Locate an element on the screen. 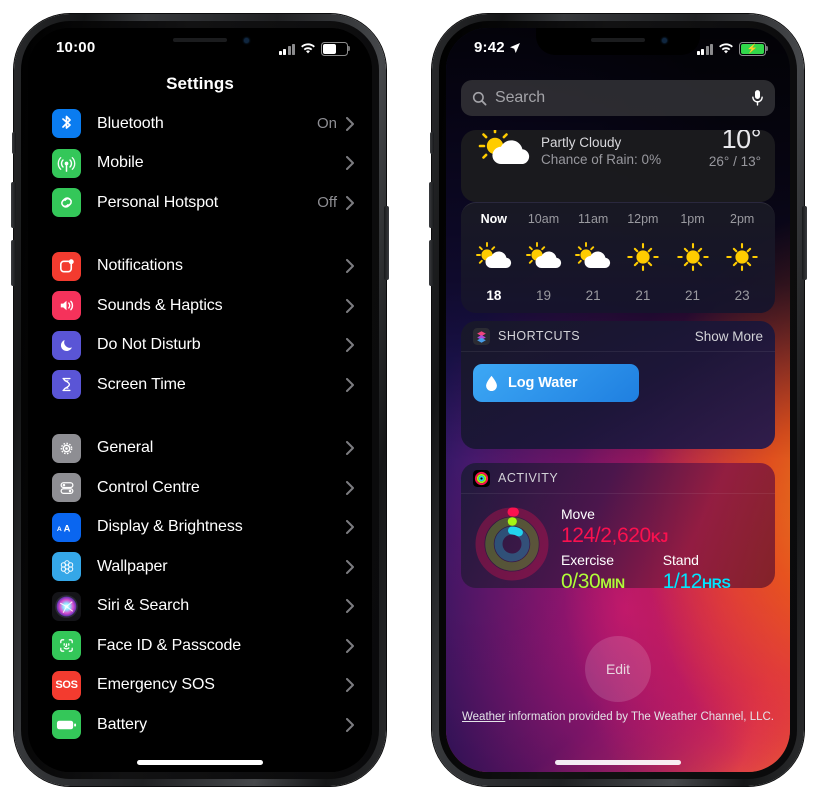  svg-text: A is located at coordinates (58, 529).